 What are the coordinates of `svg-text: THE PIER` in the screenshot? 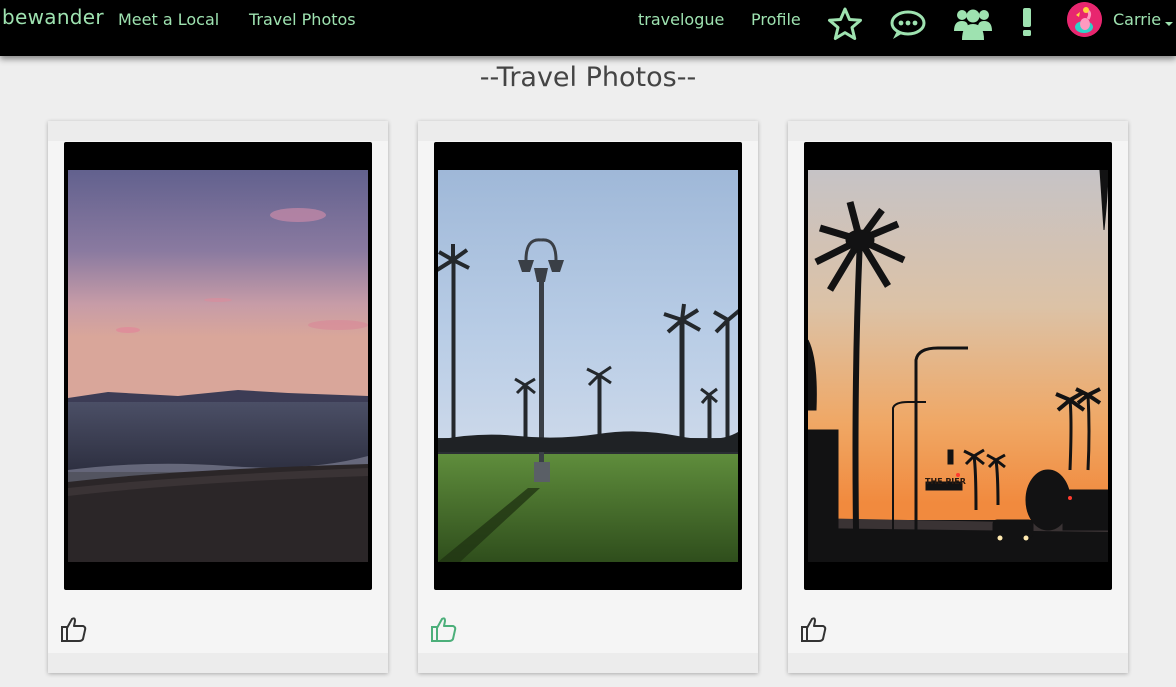 It's located at (945, 481).